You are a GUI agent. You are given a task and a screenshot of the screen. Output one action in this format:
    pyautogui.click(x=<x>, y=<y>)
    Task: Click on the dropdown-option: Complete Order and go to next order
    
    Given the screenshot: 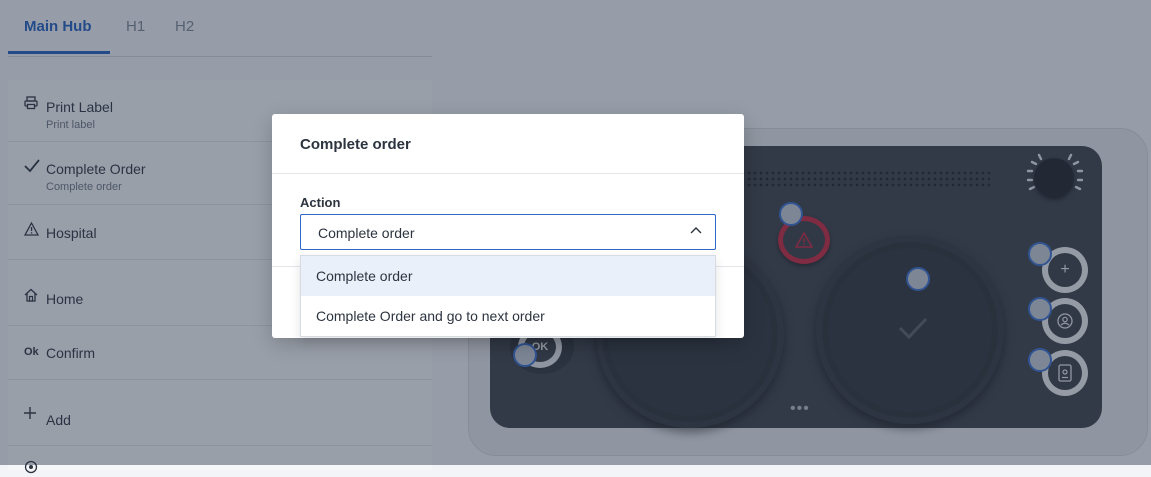 What is the action you would take?
    pyautogui.click(x=508, y=316)
    